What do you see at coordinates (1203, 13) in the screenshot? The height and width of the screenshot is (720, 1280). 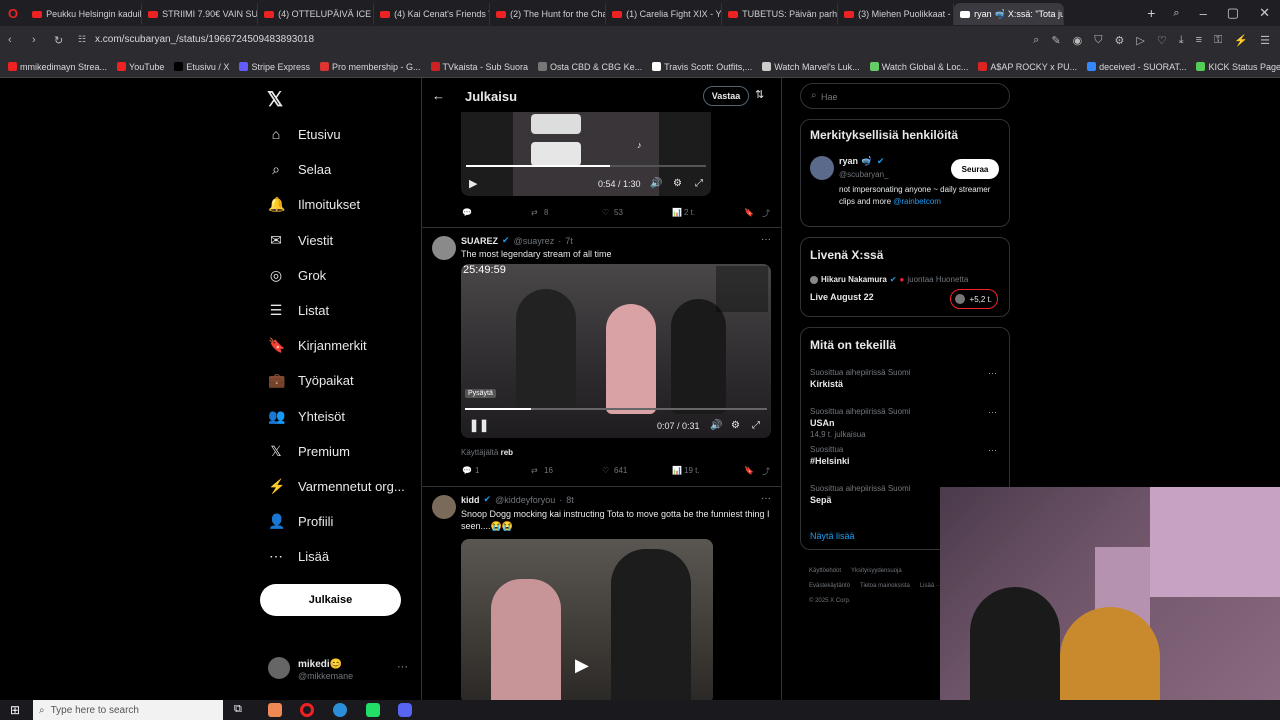 I see `minimize-icon: –` at bounding box center [1203, 13].